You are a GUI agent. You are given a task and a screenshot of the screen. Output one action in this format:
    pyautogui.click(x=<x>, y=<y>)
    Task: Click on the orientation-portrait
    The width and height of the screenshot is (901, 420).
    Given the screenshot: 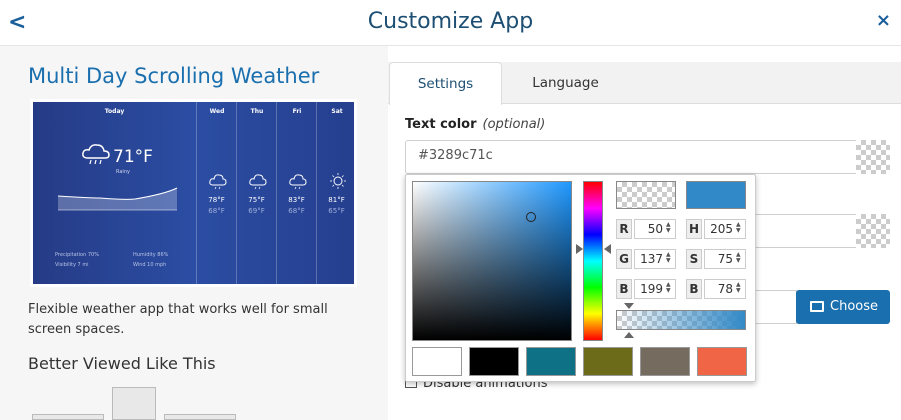 What is the action you would take?
    pyautogui.click(x=134, y=403)
    